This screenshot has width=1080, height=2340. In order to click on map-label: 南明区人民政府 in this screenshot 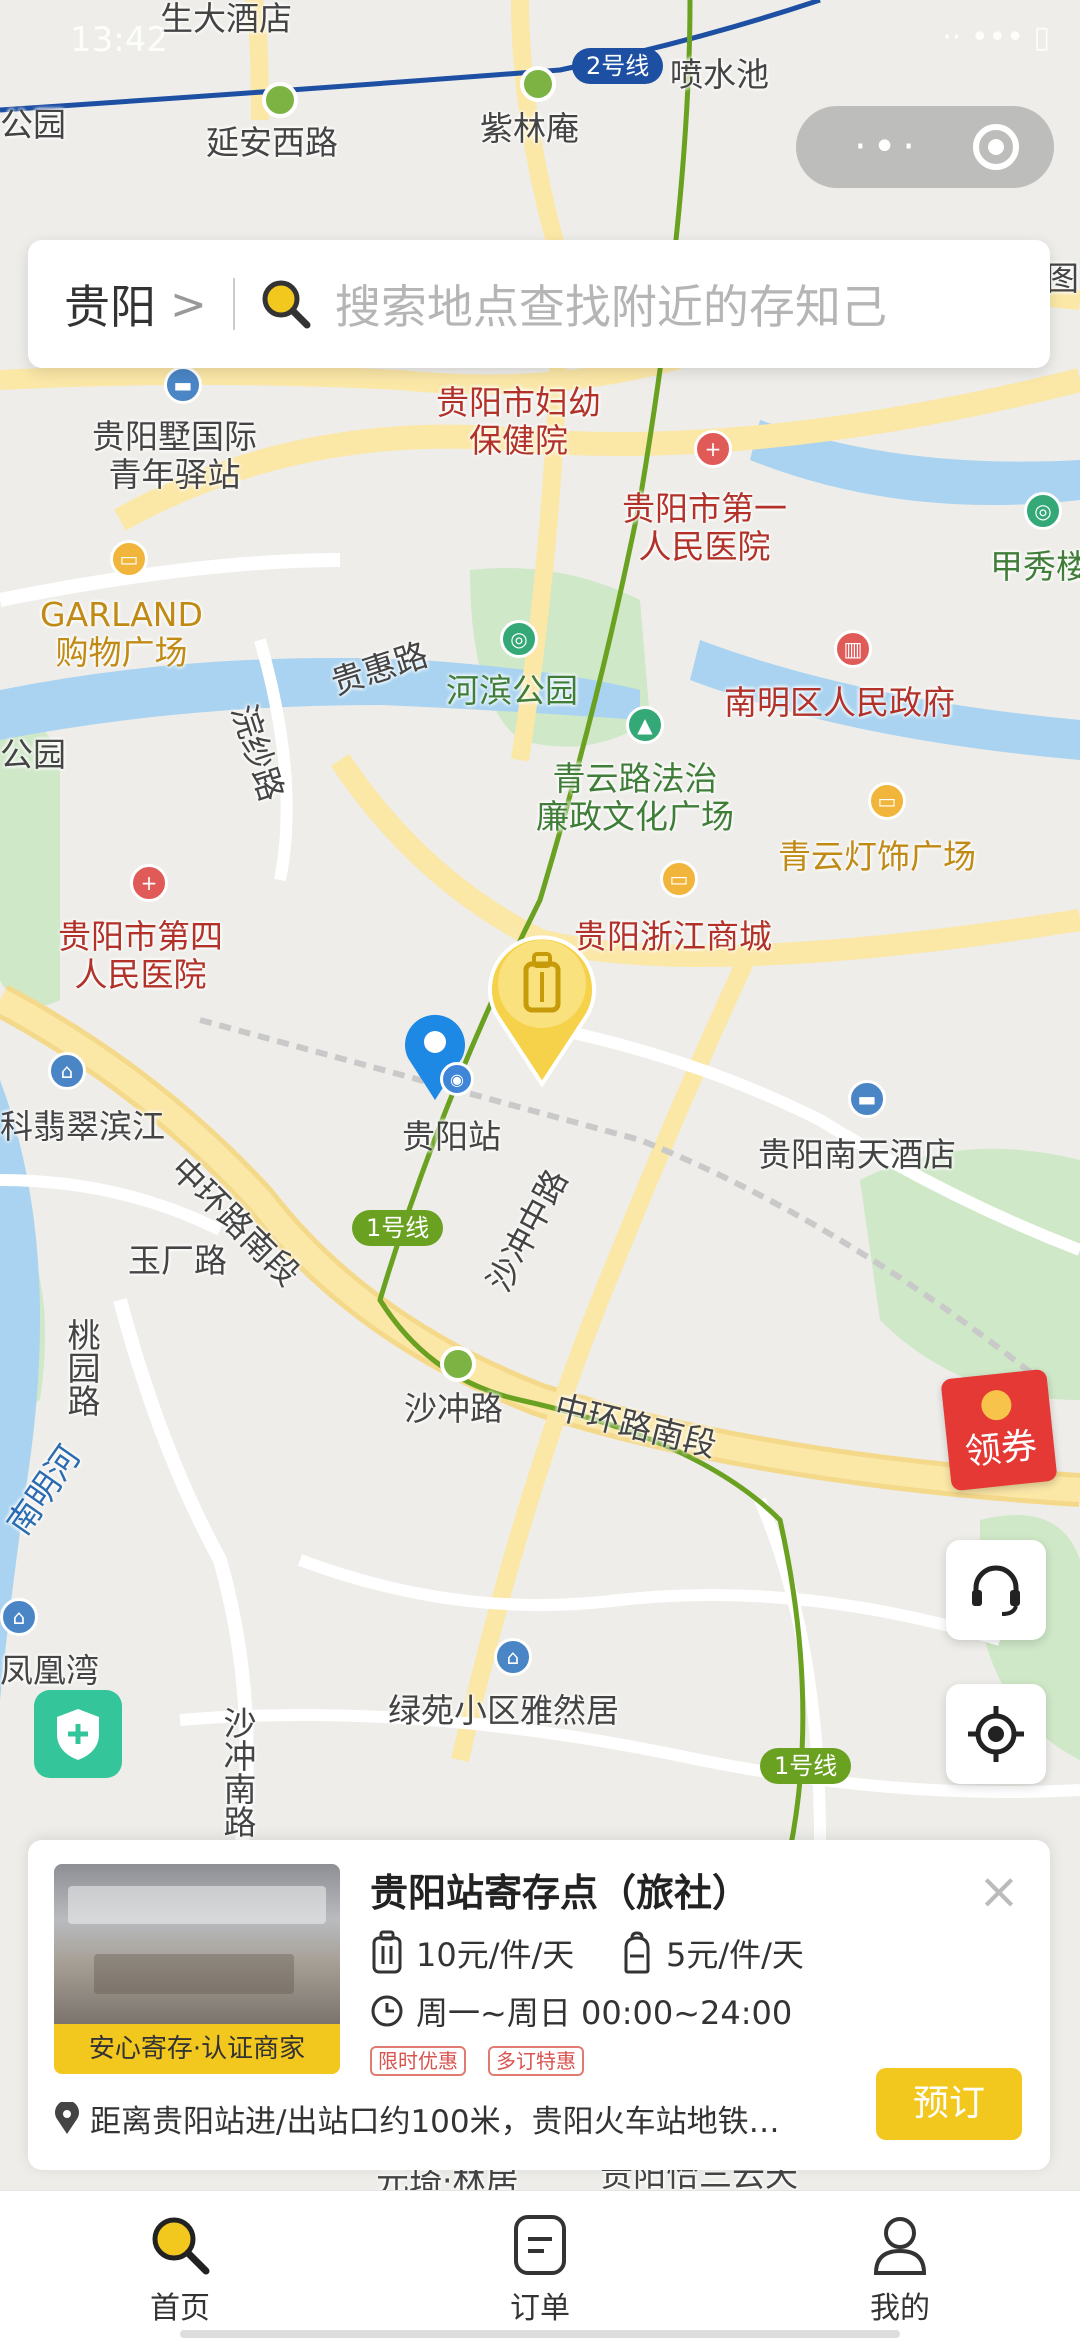, I will do `click(839, 702)`.